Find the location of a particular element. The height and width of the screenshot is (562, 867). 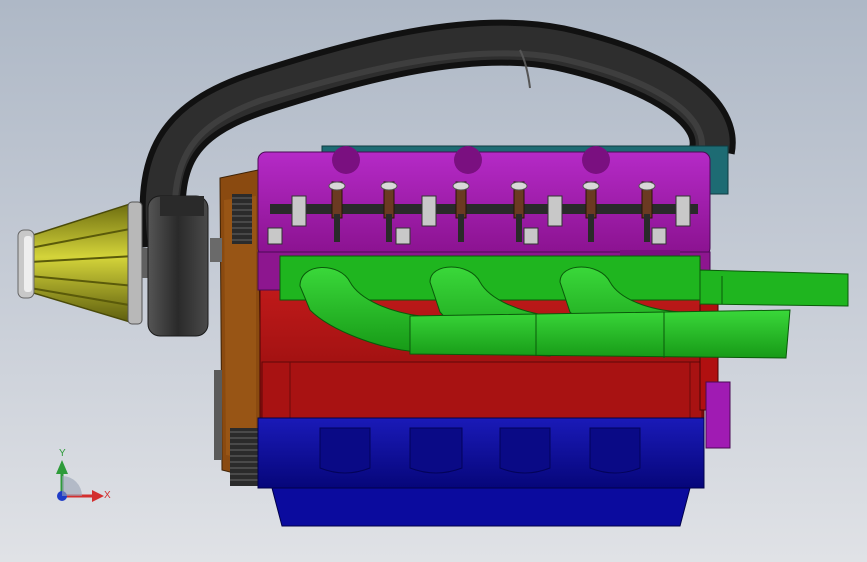

x-axis-label: X is located at coordinates (107, 495).